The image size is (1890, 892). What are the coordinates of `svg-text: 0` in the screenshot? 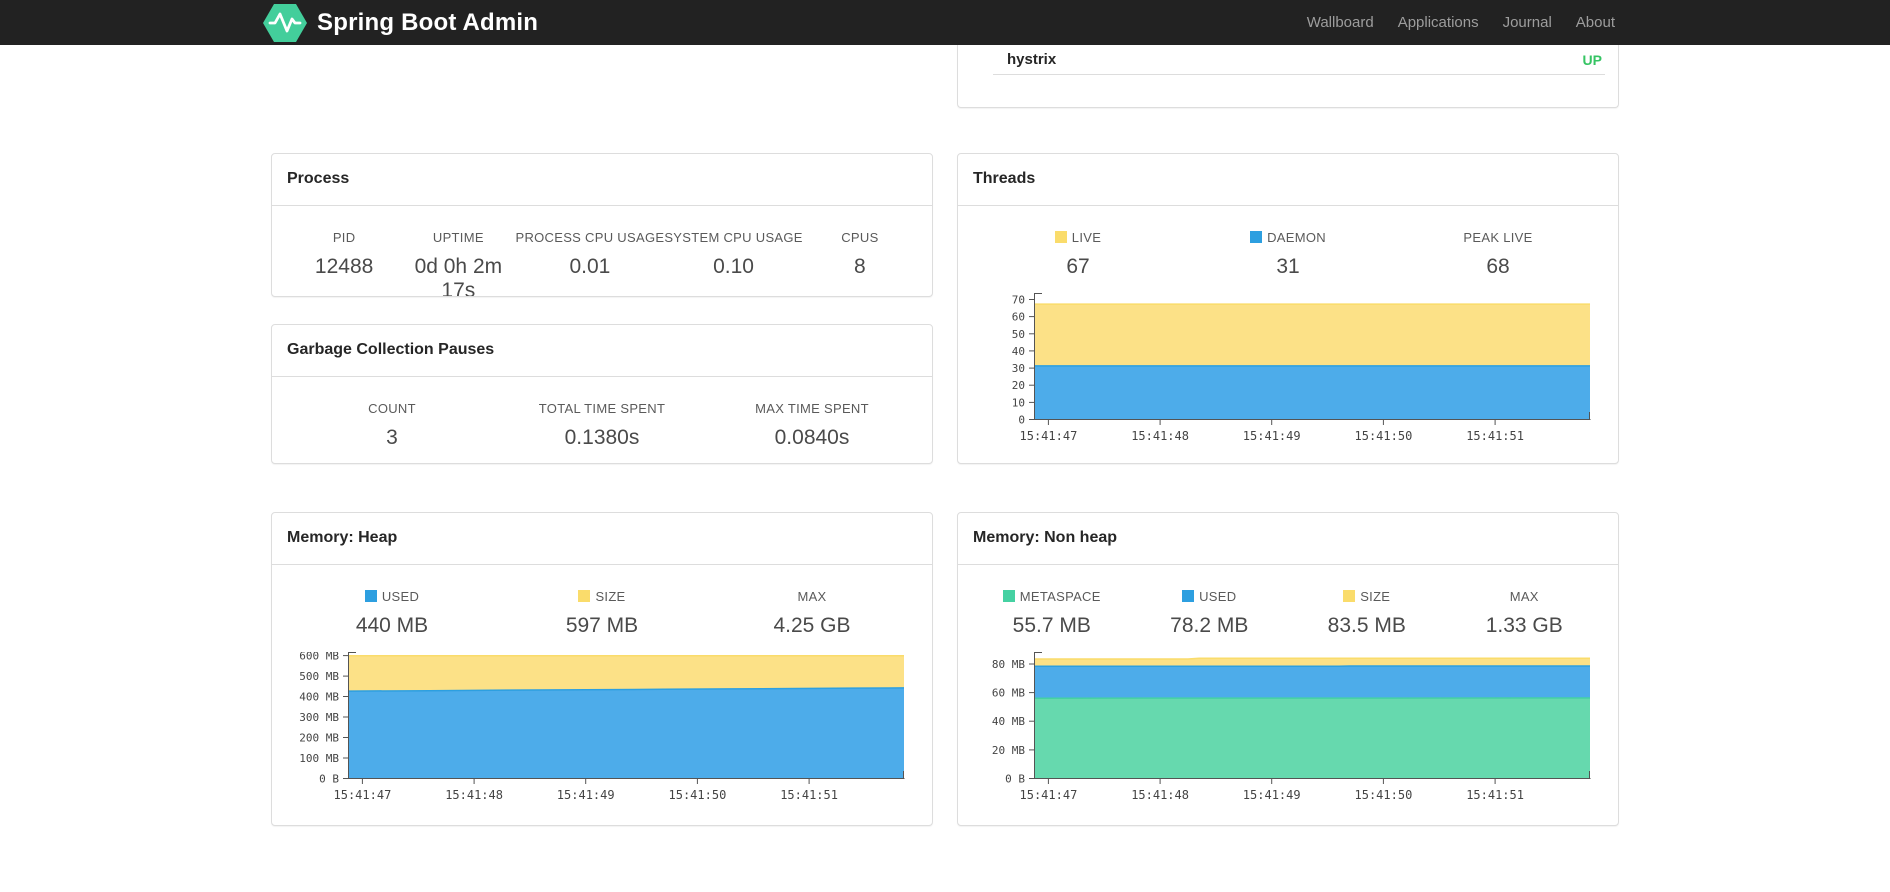 It's located at (1021, 420).